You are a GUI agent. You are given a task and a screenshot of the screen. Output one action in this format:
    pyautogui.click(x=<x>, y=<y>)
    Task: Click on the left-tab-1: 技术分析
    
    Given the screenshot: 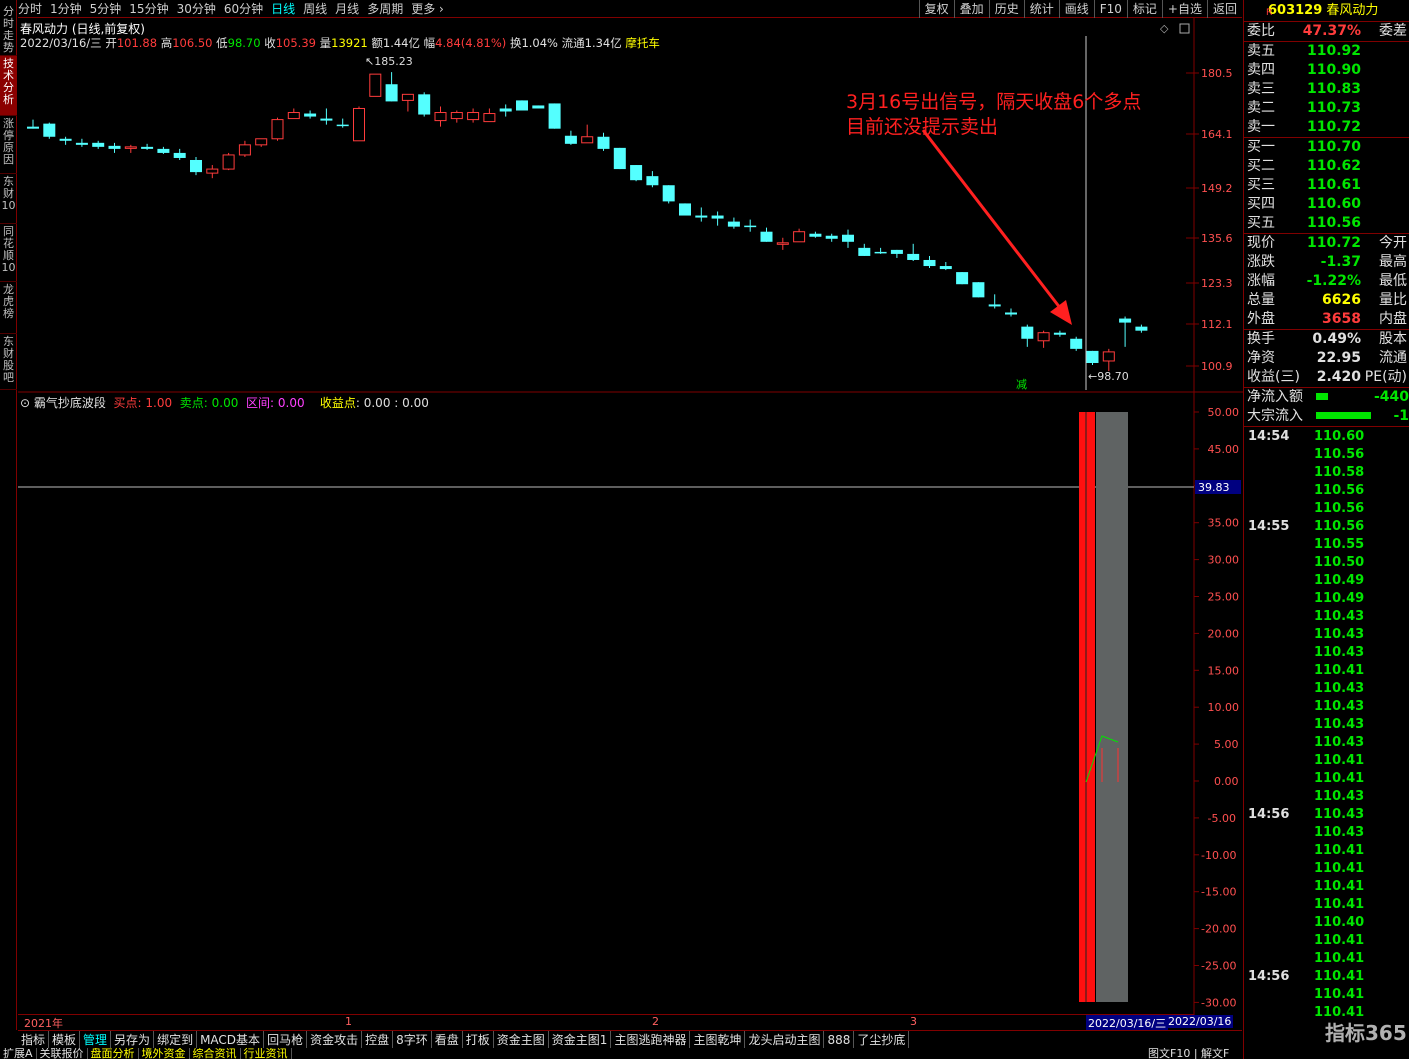 What is the action you would take?
    pyautogui.click(x=8, y=86)
    